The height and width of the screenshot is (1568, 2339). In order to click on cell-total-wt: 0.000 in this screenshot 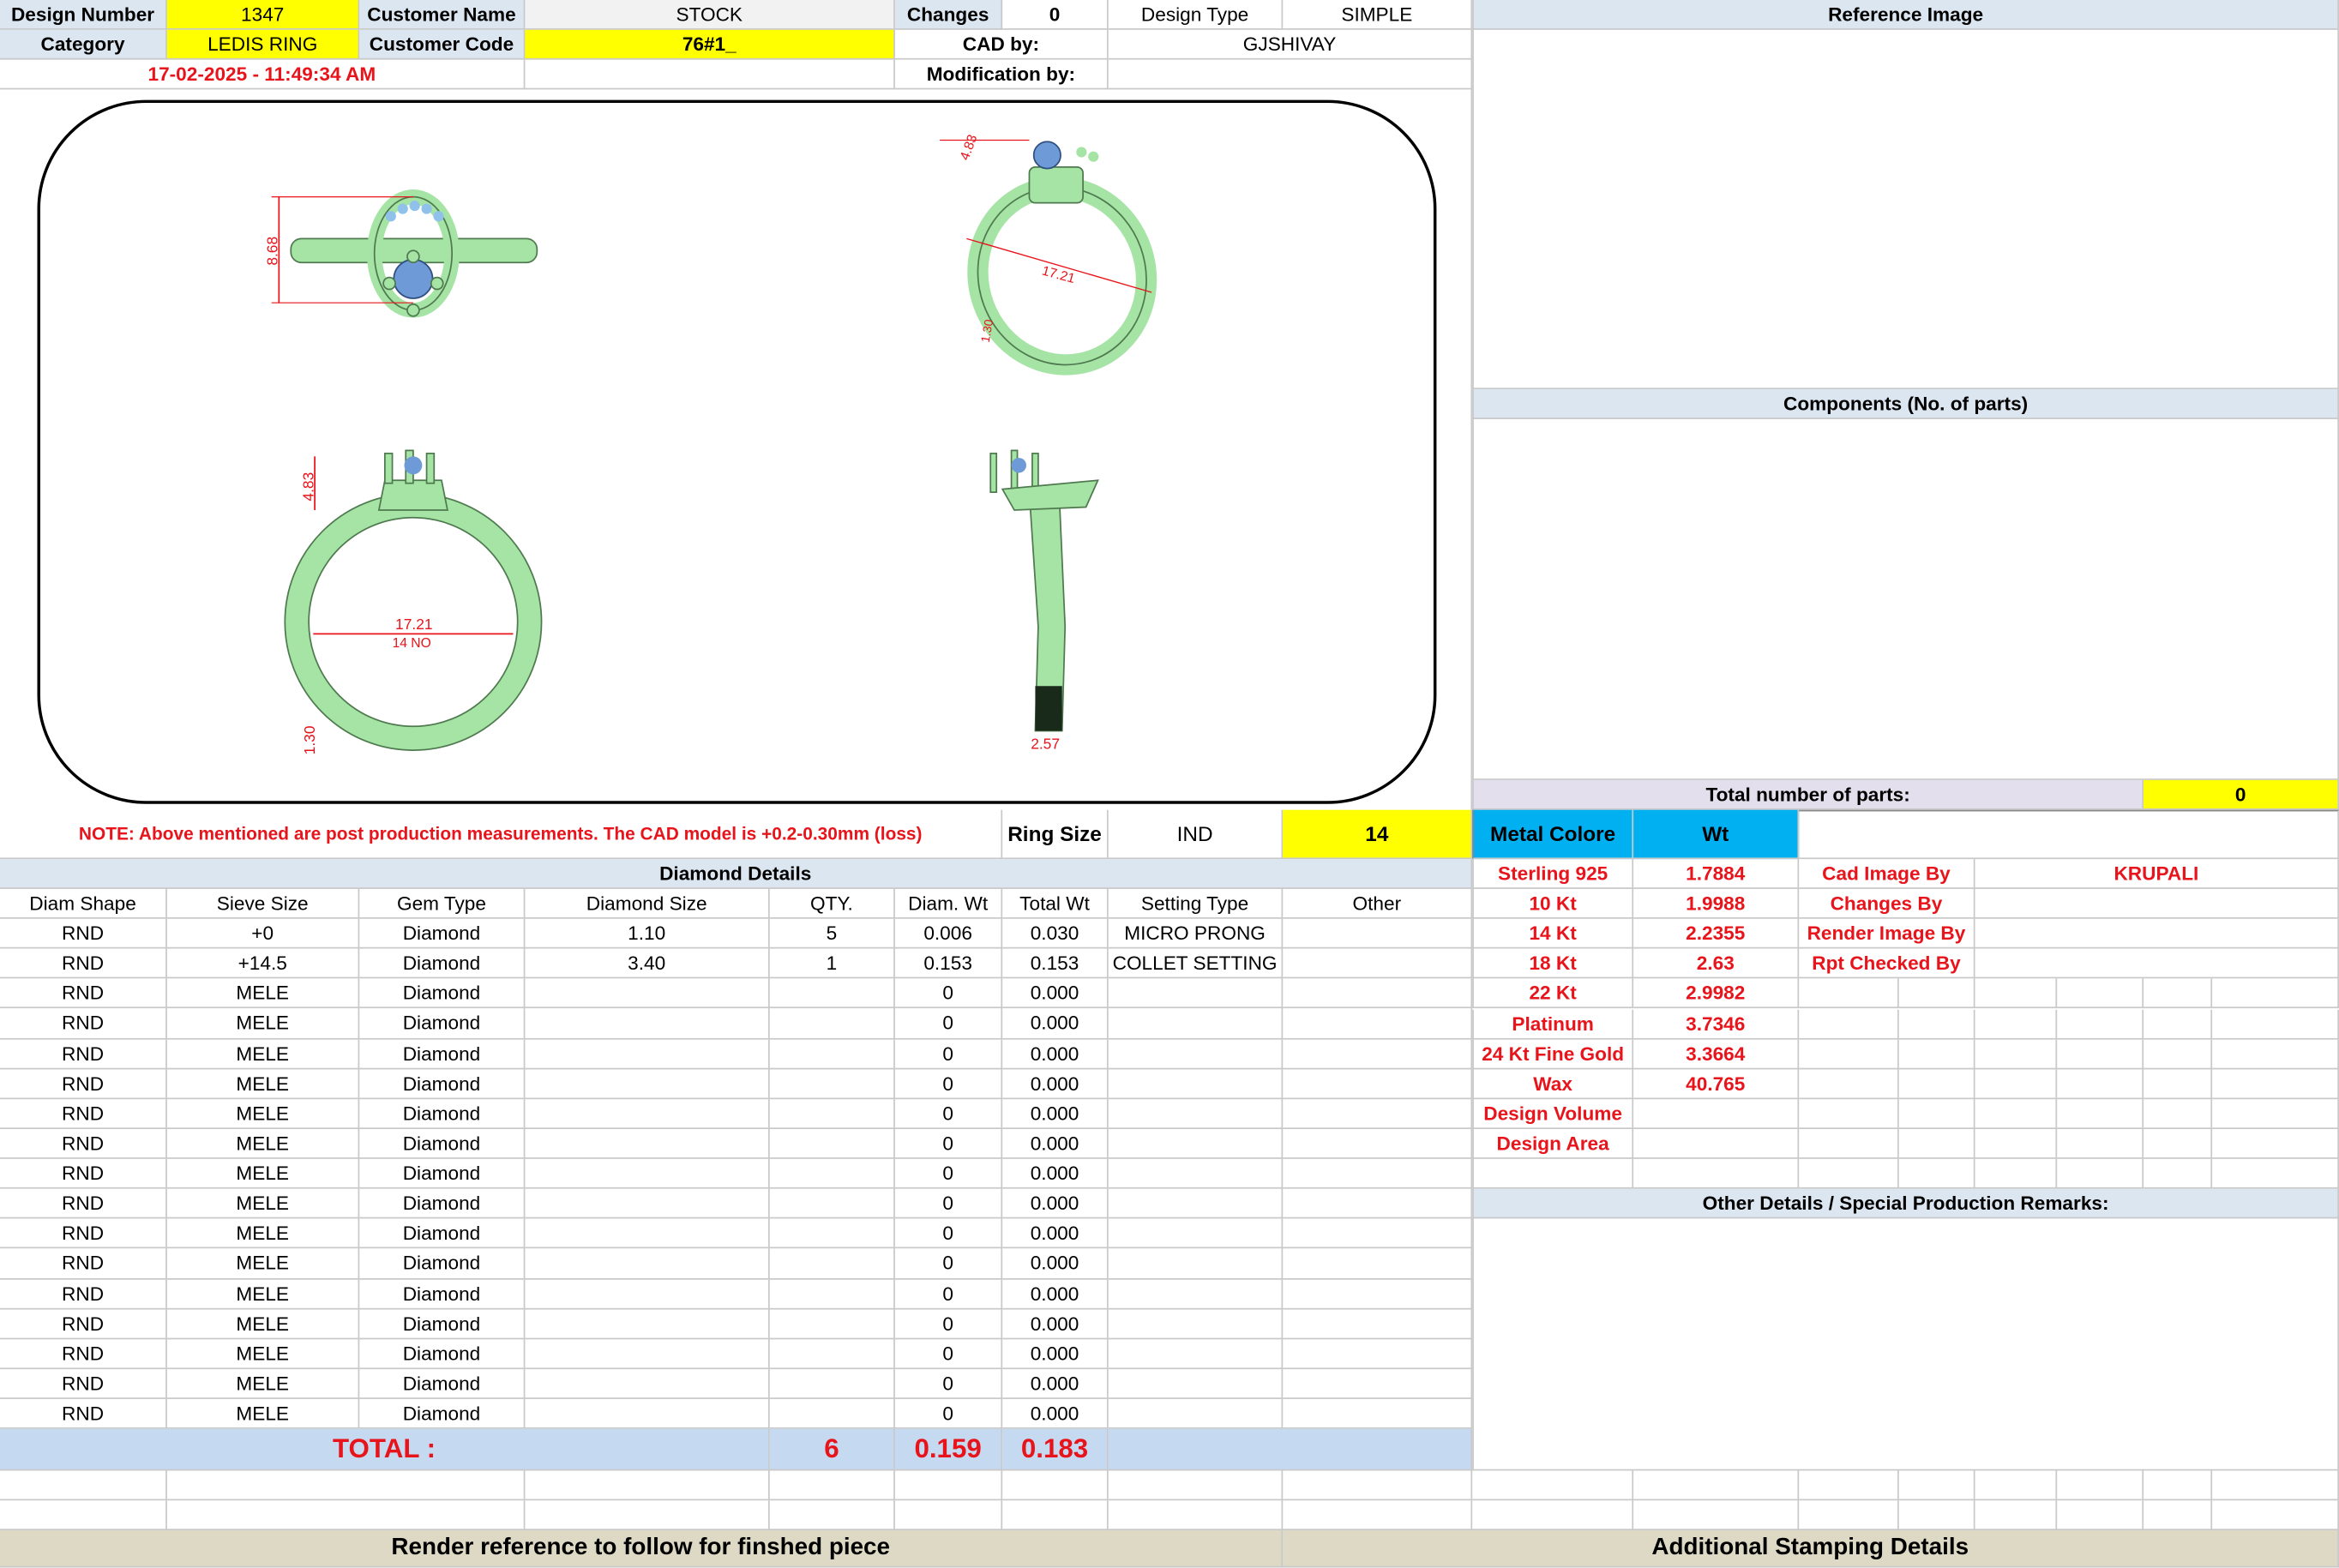, I will do `click(1055, 1353)`.